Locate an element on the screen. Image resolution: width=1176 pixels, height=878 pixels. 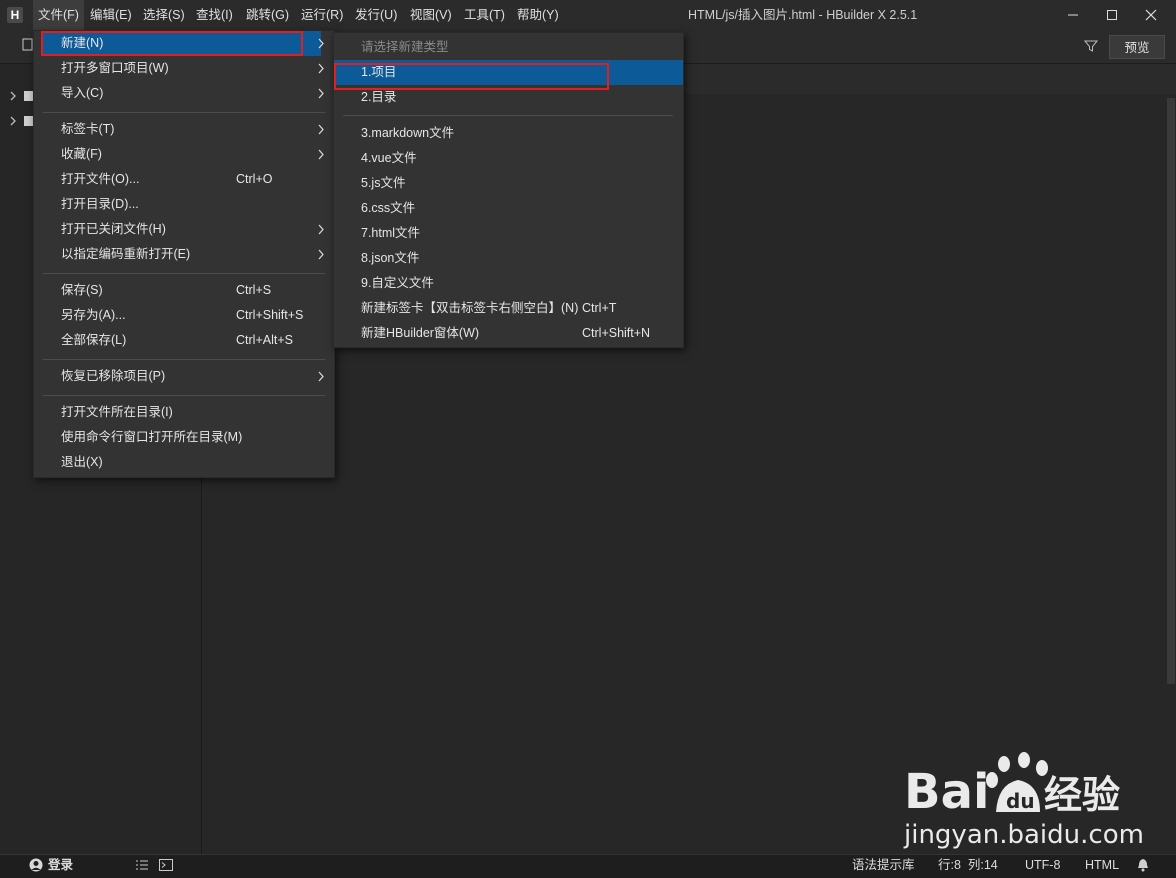
maximize-icon is located at coordinates (1112, 15).